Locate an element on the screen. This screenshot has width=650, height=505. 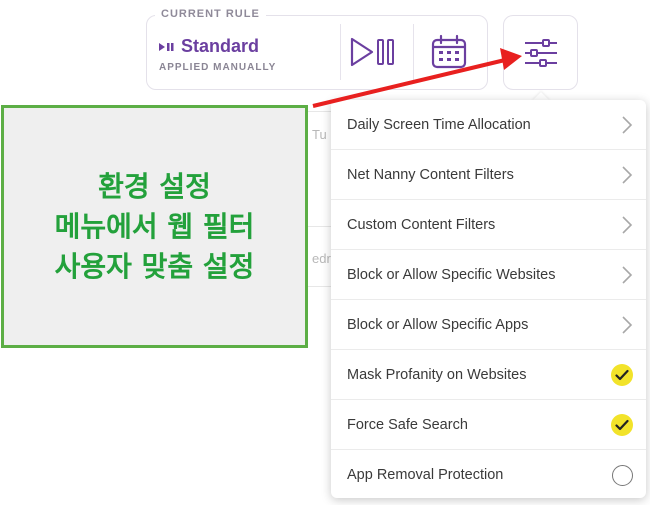
menu-item-label: Mask Profanity on Websites is located at coordinates (437, 374).